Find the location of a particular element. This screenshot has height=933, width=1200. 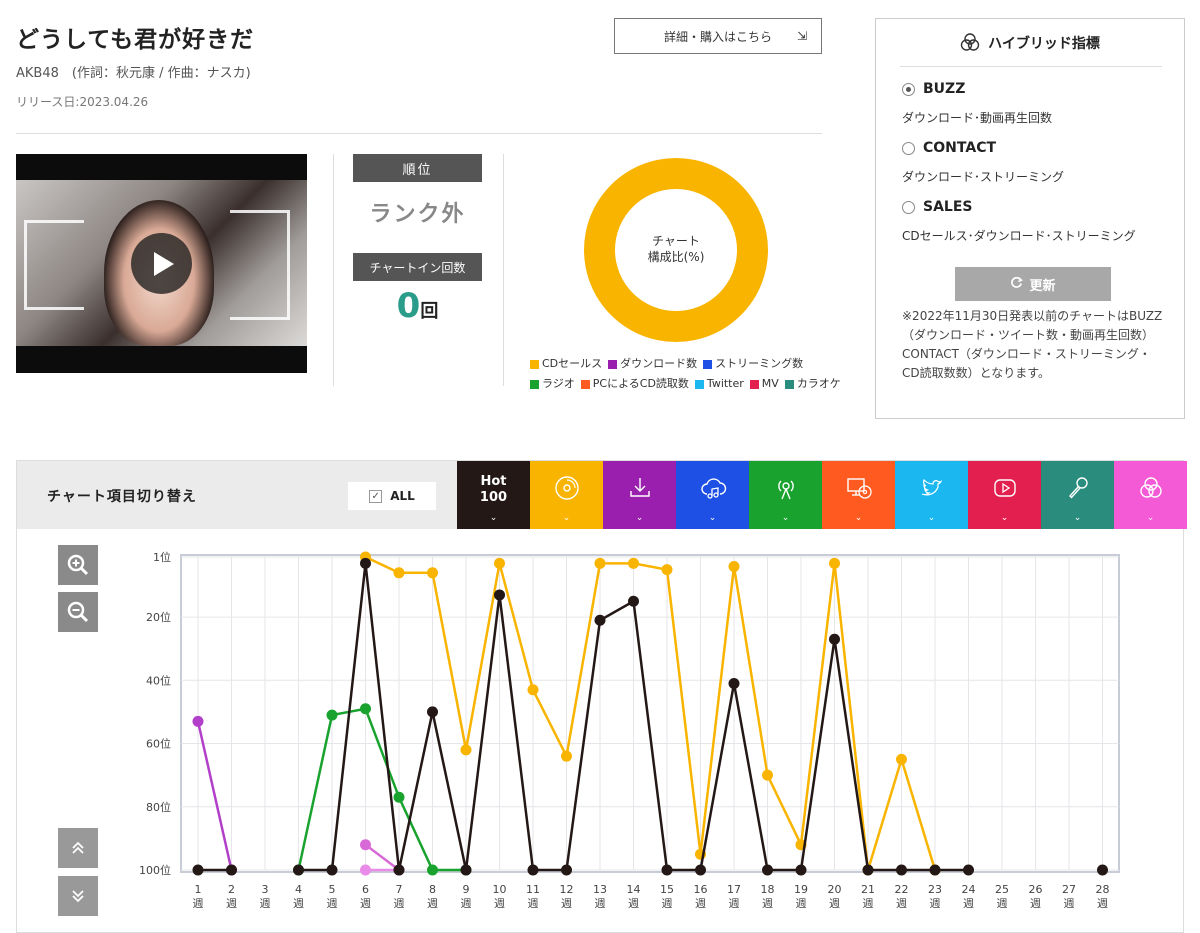

x-tick-label: 16 is located at coordinates (701, 889).